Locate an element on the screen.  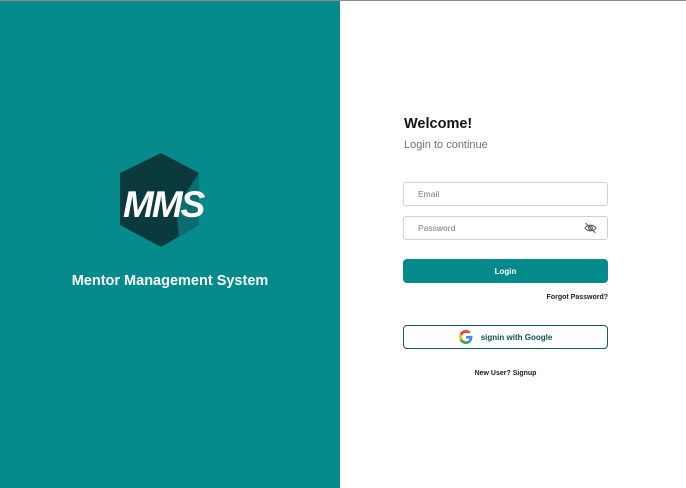
email-field is located at coordinates (505, 194).